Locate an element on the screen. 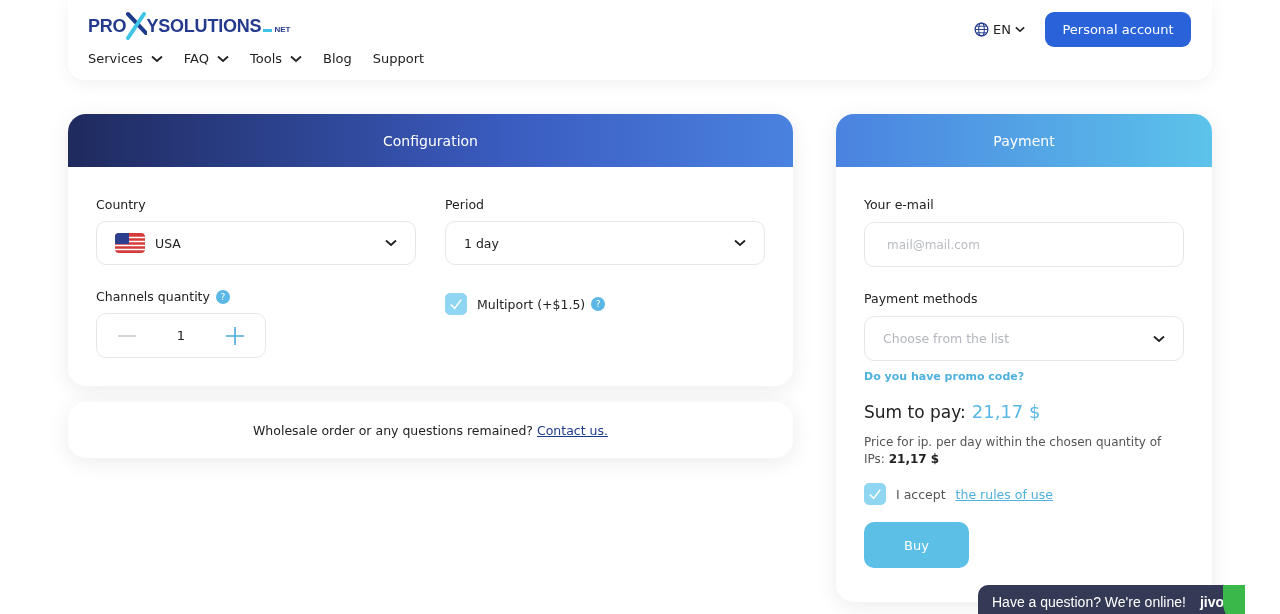  country-dropdown: USA is located at coordinates (256, 243).